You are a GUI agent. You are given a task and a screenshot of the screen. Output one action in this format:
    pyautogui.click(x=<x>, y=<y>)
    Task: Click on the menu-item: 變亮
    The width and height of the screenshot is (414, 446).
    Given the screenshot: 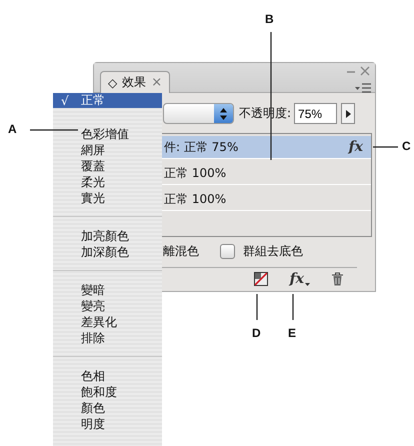 What is the action you would take?
    pyautogui.click(x=107, y=306)
    